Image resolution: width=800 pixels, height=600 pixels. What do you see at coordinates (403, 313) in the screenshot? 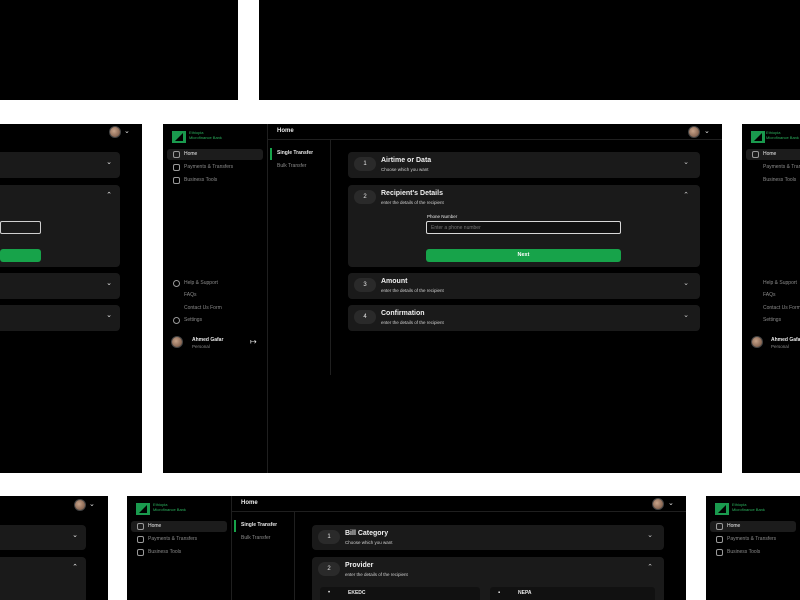
I see `step-title: Confirmation` at bounding box center [403, 313].